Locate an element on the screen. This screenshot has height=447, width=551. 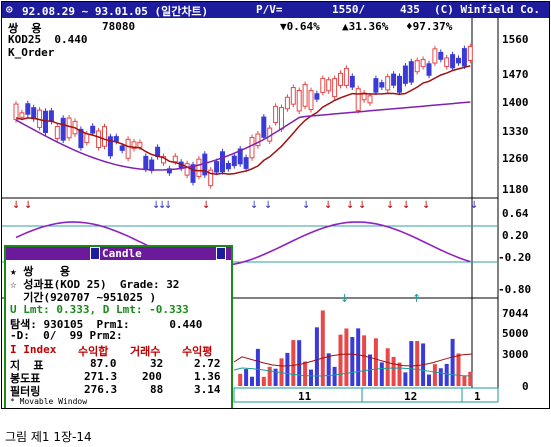
table-row-count: 88 is located at coordinates (157, 389).